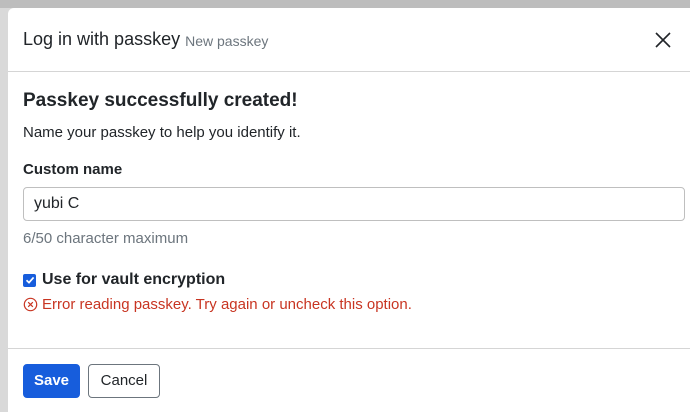  What do you see at coordinates (133, 280) in the screenshot?
I see `vault-encryption-label: Use for vault encryption` at bounding box center [133, 280].